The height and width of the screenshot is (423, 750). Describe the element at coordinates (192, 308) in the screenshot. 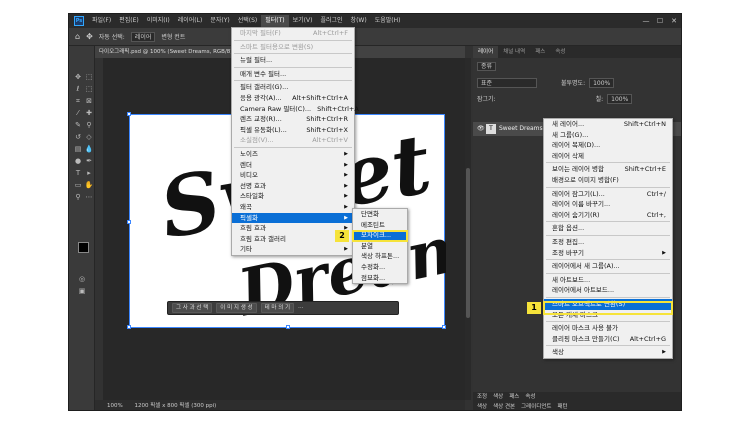

I see `select-subject-button: 그 사 과 선 택` at that location.